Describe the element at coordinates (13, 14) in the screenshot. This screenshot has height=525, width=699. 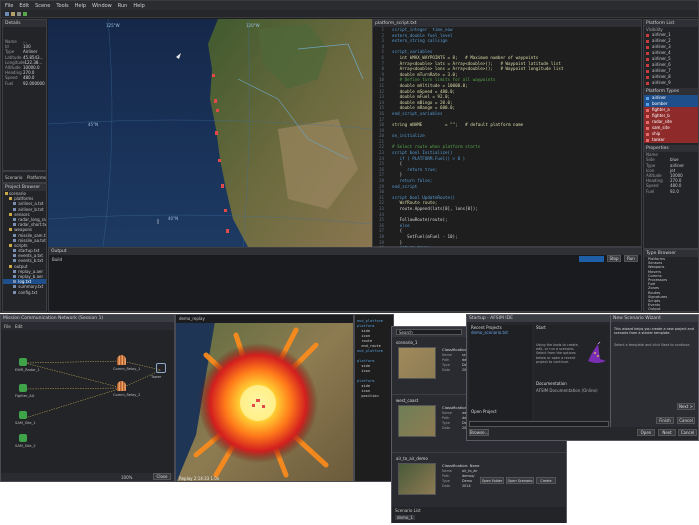
I see `open-folder-icon` at that location.